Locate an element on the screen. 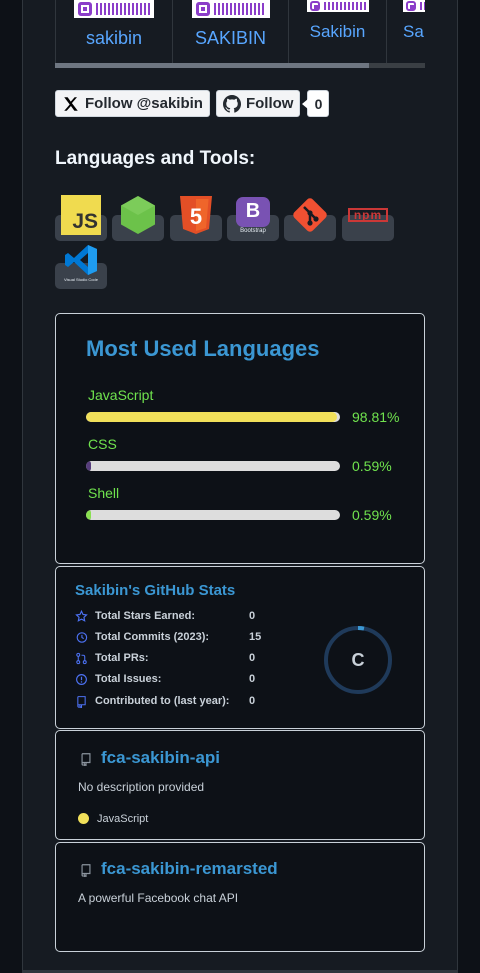 Image resolution: width=480 pixels, height=973 pixels. npm-icon: npm is located at coordinates (368, 215).